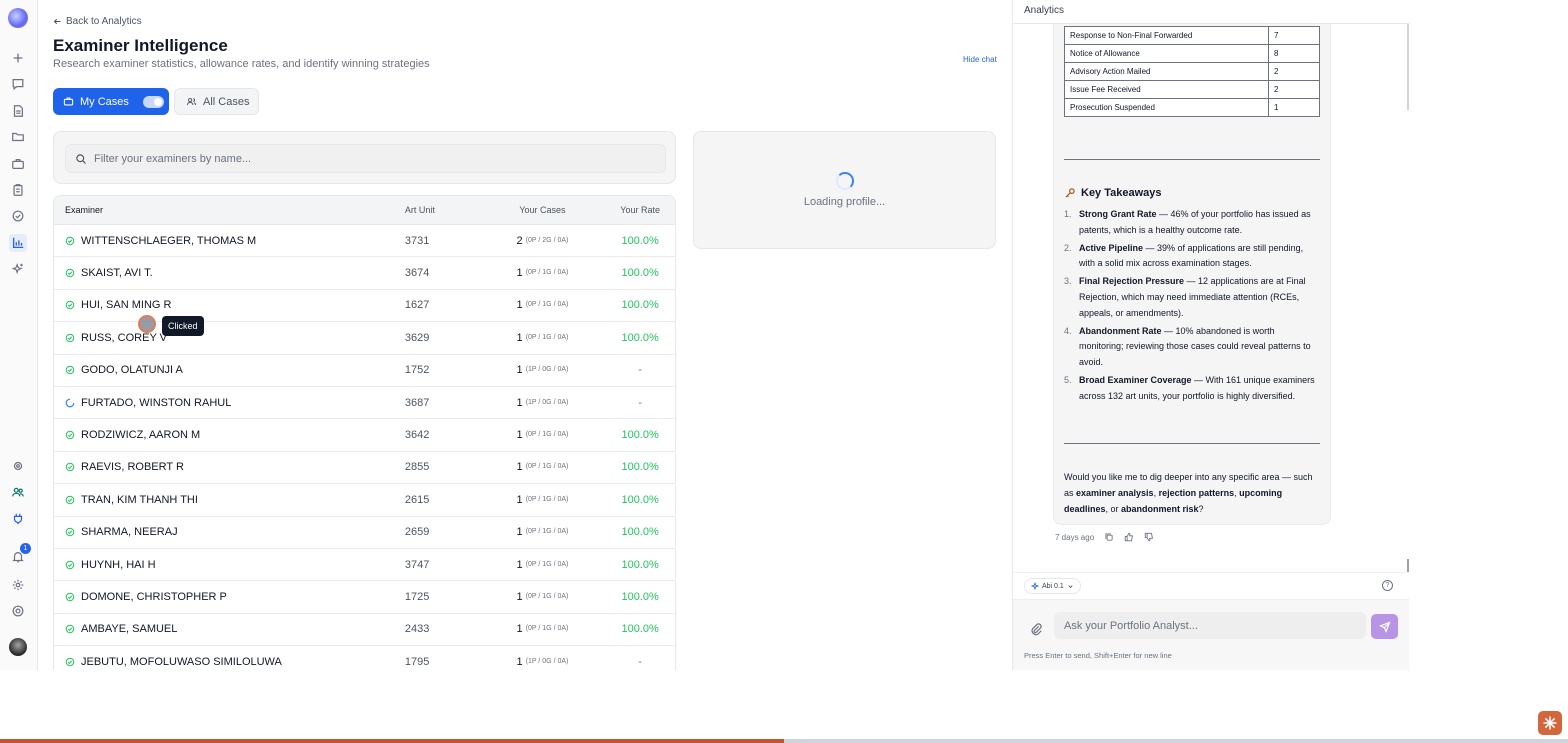  Describe the element at coordinates (1210, 625) in the screenshot. I see `chat-message-input` at that location.